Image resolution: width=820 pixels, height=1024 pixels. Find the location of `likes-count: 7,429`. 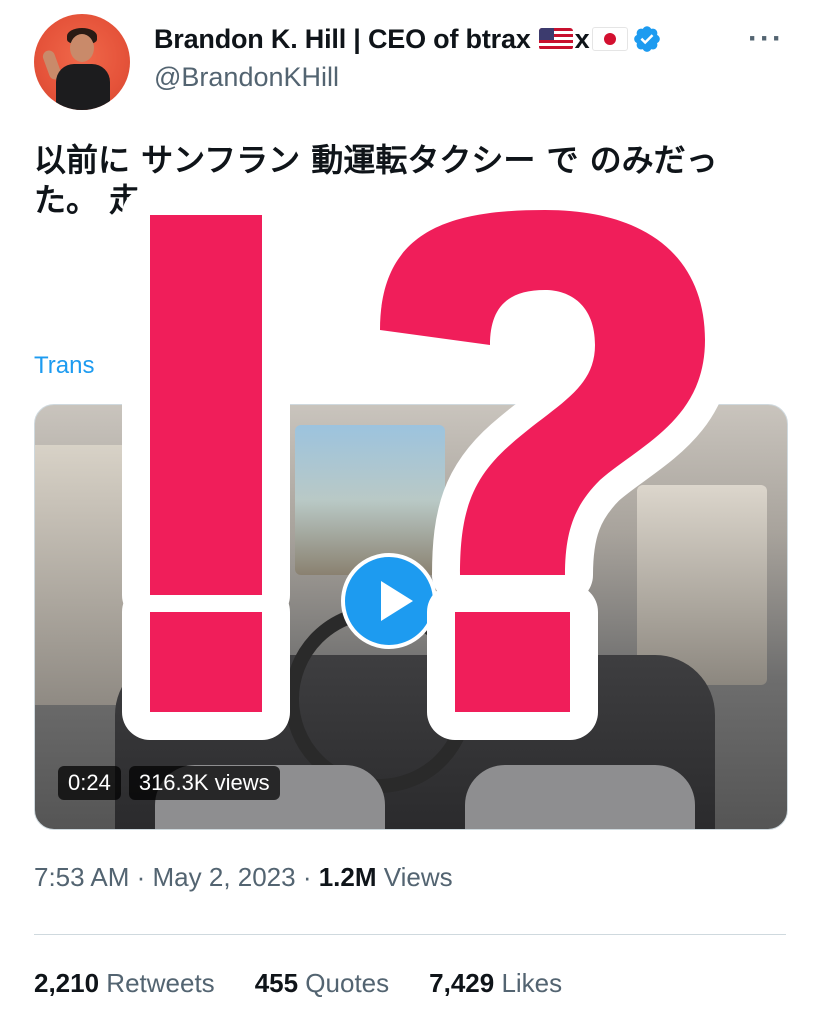

likes-count: 7,429 is located at coordinates (462, 983).